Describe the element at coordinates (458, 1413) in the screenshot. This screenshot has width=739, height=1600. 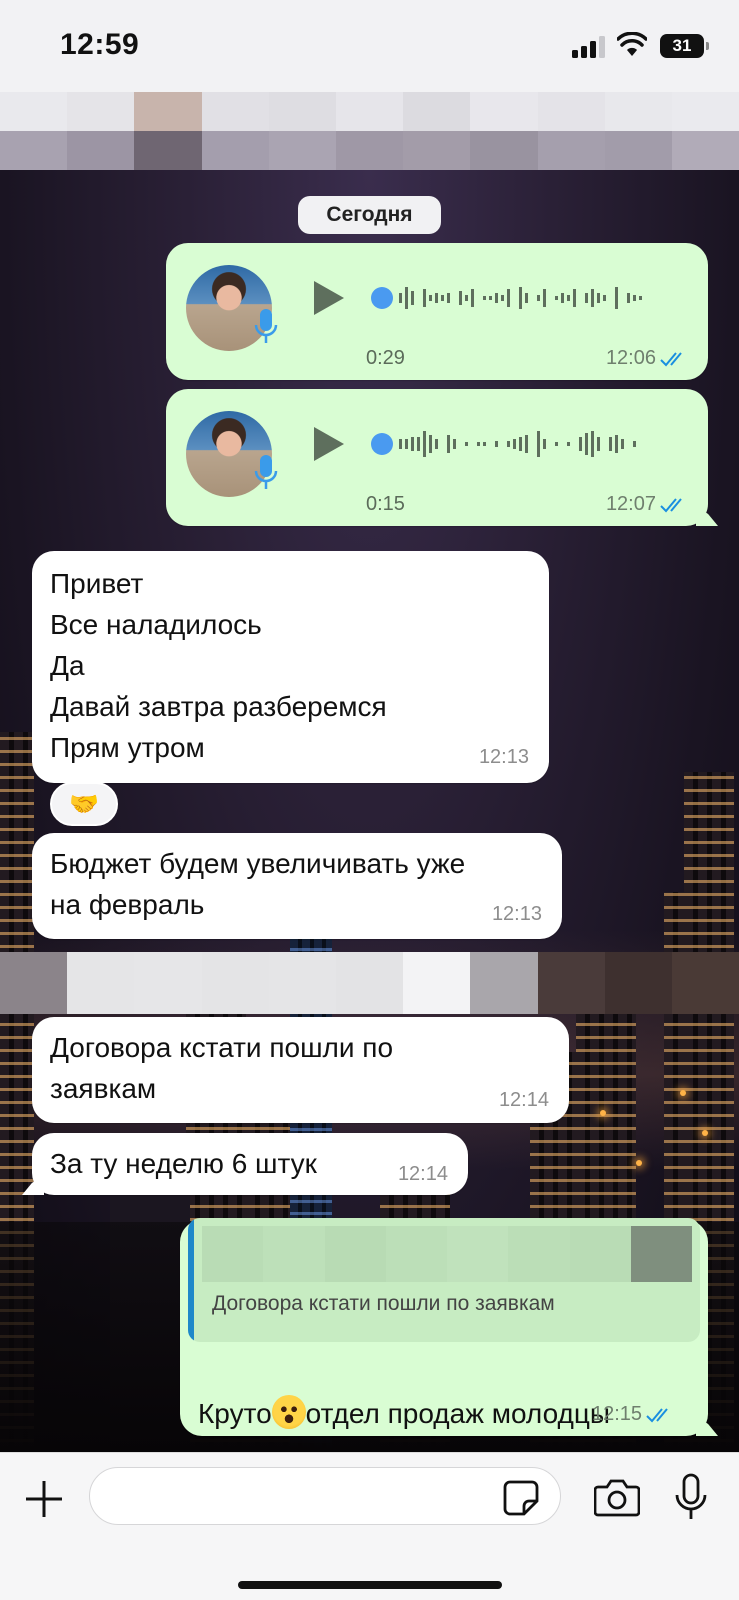
I see `message-text-part: отдел продаж молодцы` at that location.